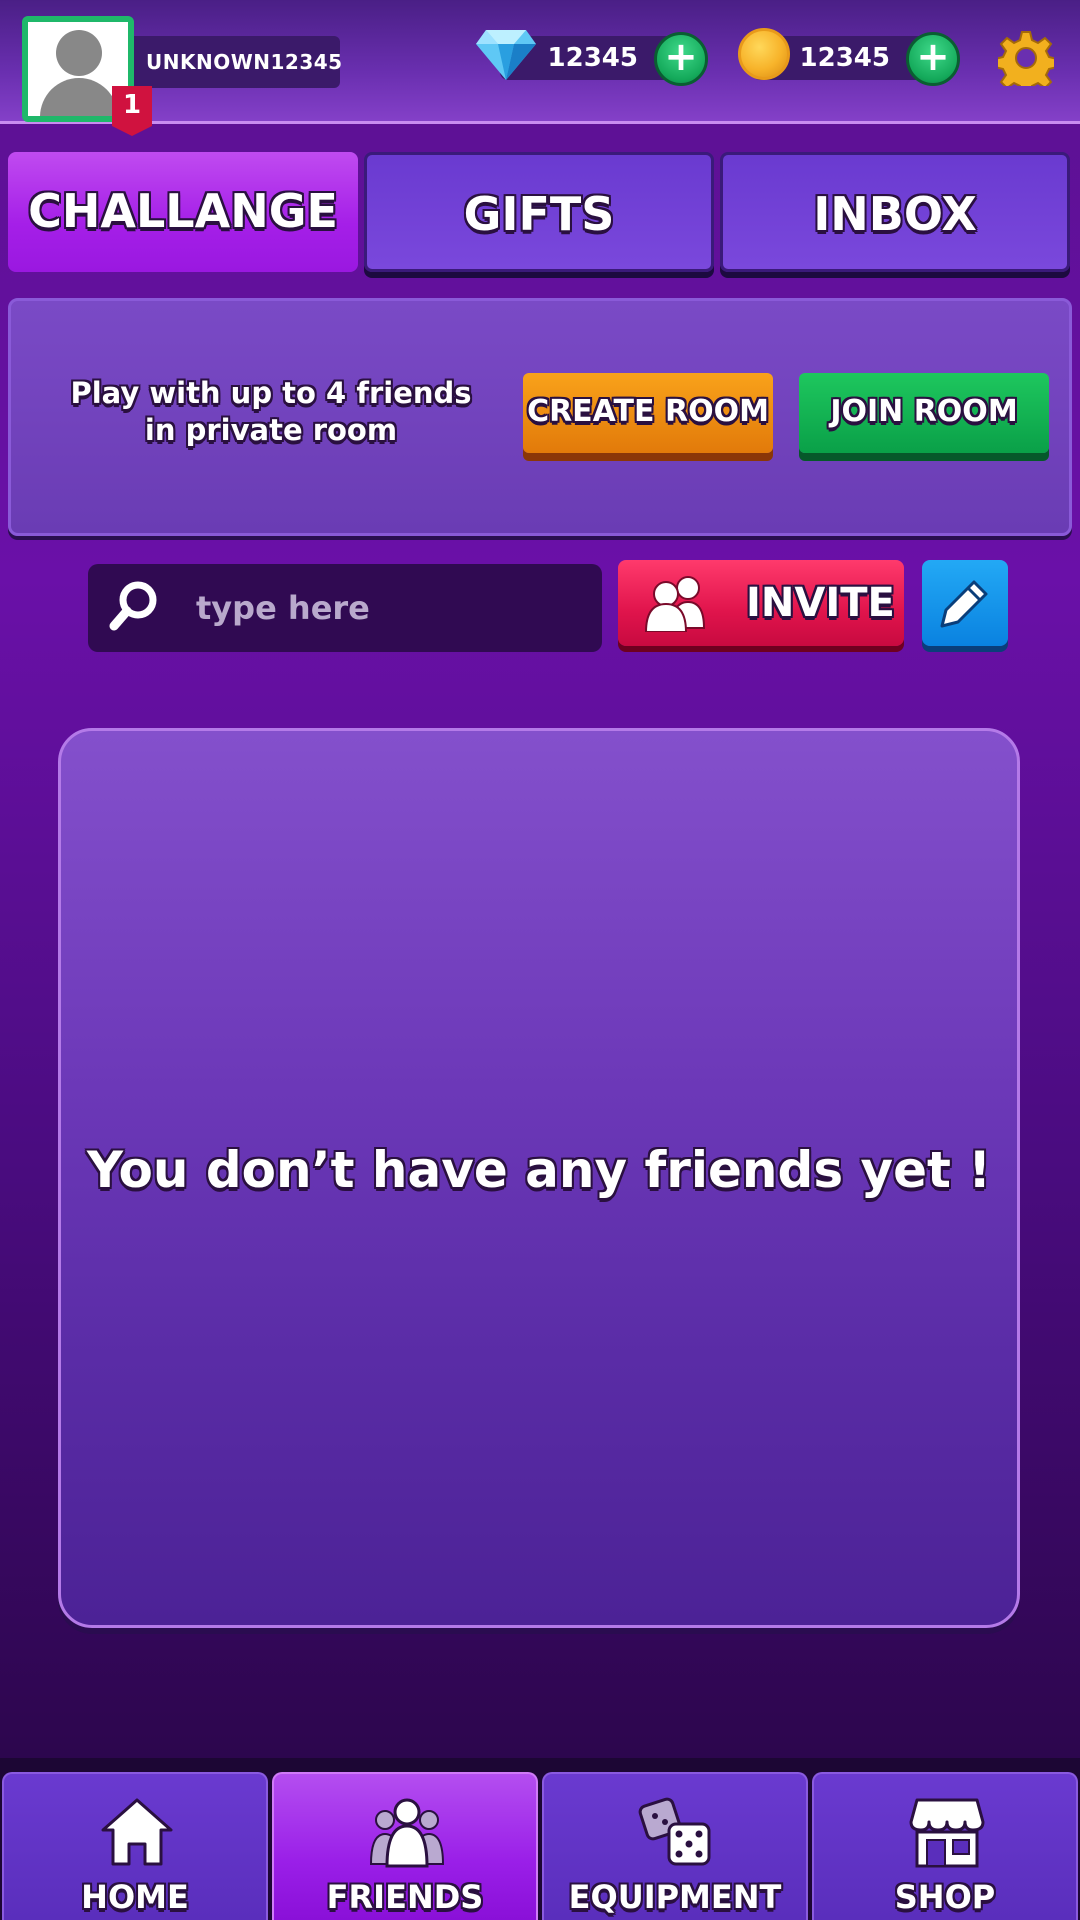 Image resolution: width=1080 pixels, height=1920 pixels. I want to click on edit-button, so click(965, 603).